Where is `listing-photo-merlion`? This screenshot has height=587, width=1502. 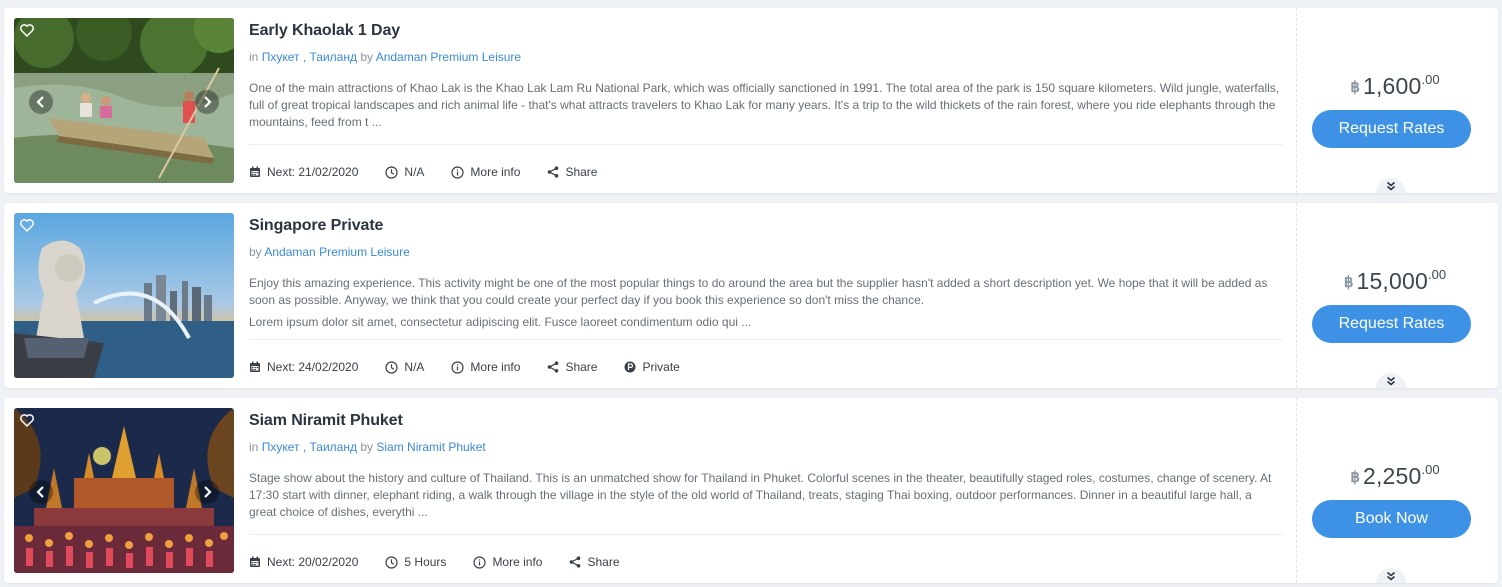 listing-photo-merlion is located at coordinates (124, 295).